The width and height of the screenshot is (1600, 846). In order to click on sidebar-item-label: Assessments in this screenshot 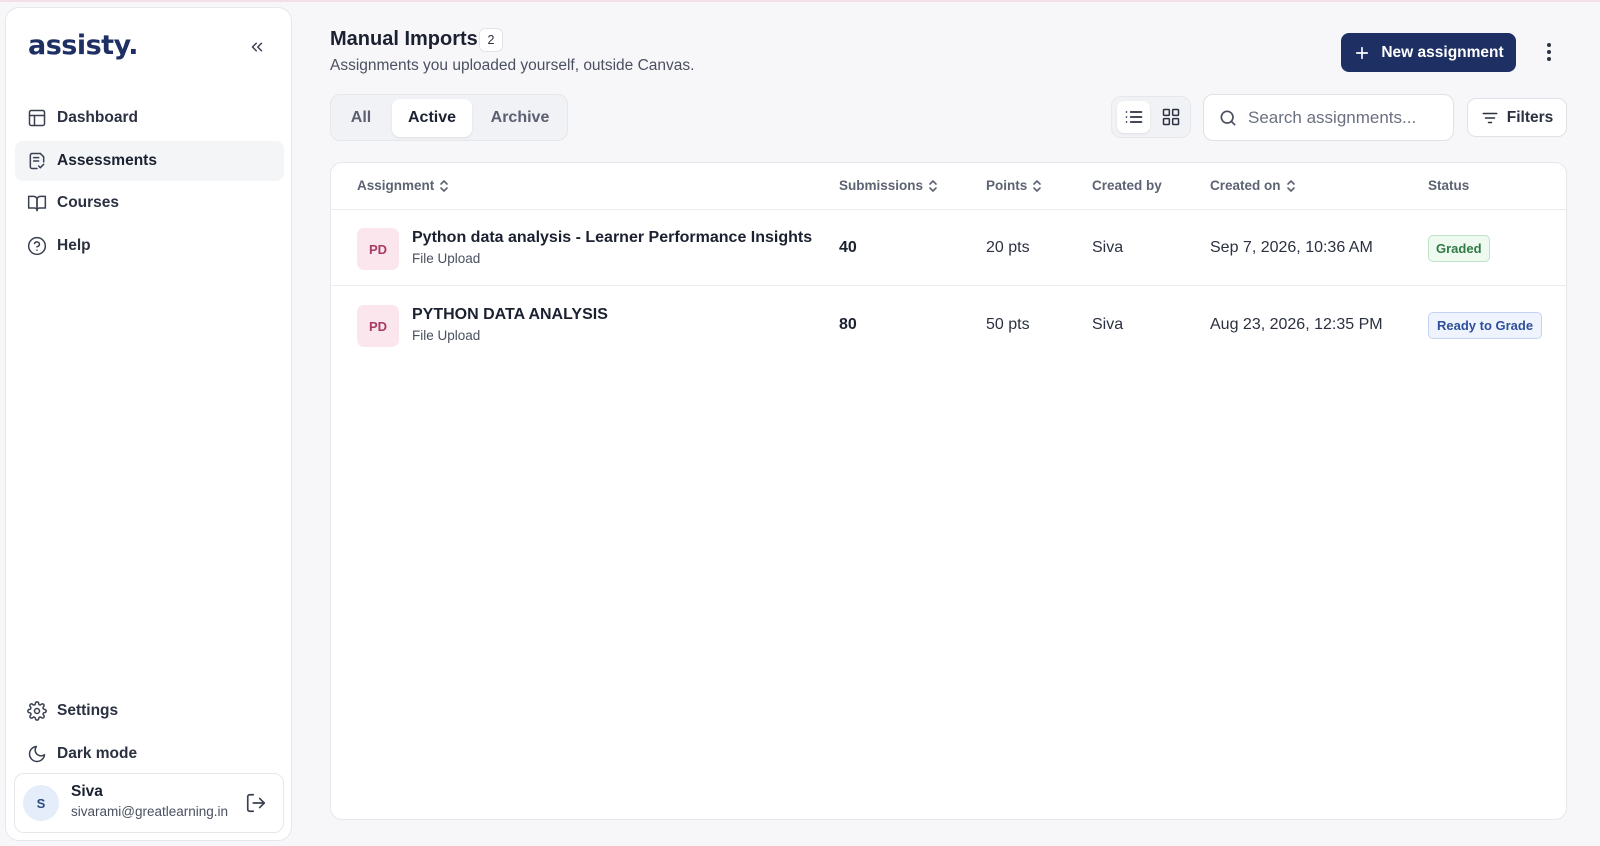, I will do `click(107, 160)`.